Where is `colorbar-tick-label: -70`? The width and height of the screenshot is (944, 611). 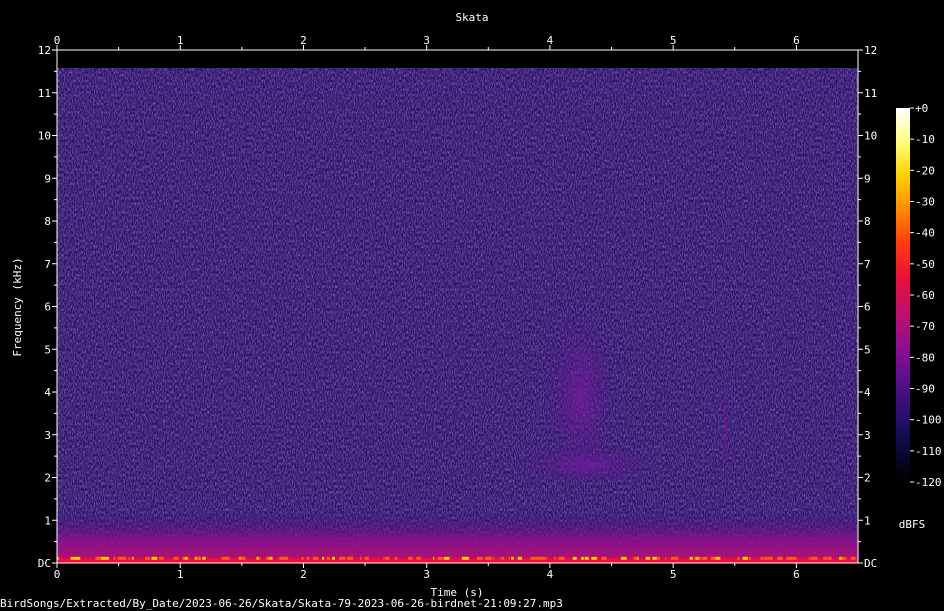
colorbar-tick-label: -70 is located at coordinates (925, 326).